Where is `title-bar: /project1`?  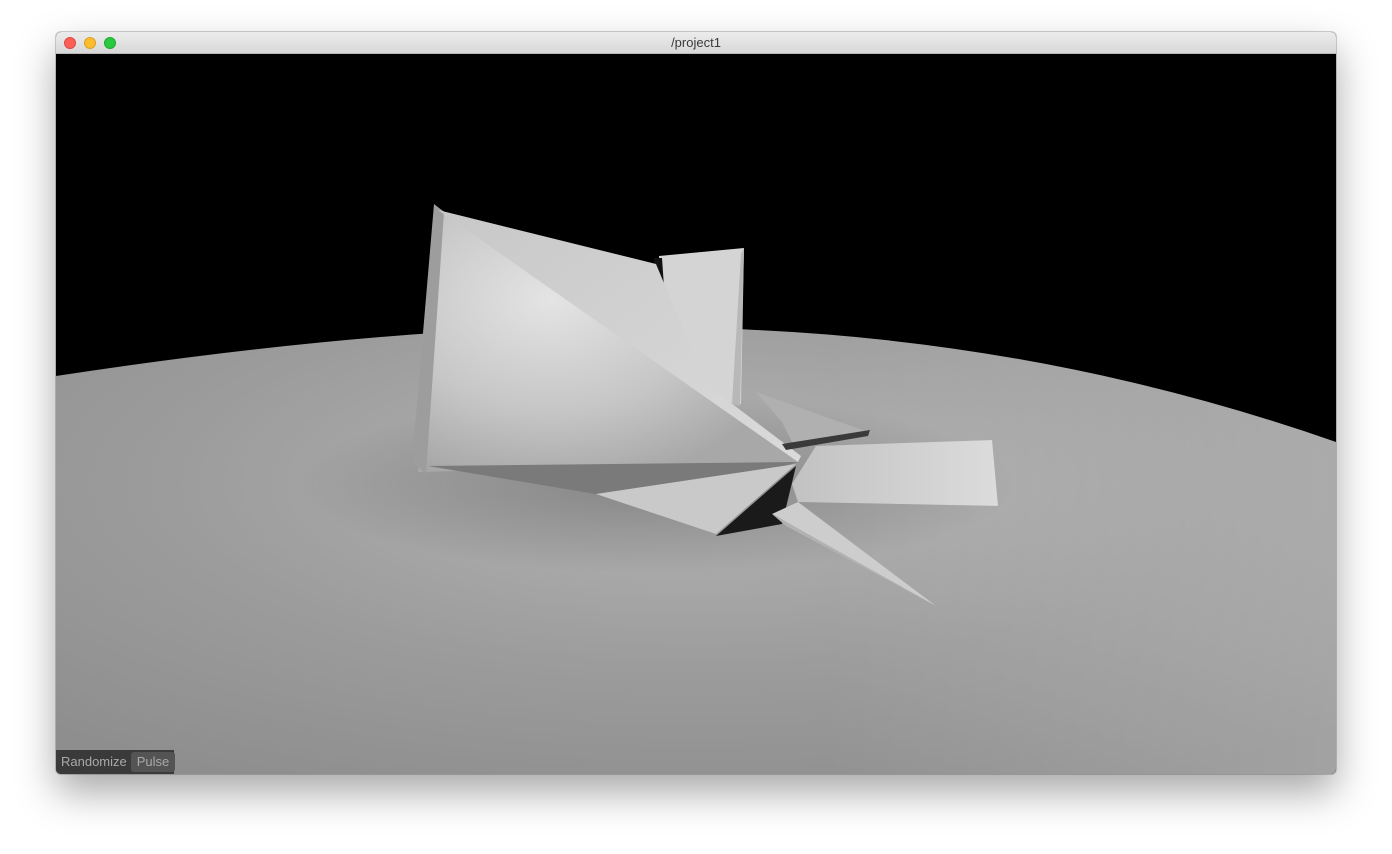
title-bar: /project1 is located at coordinates (696, 43).